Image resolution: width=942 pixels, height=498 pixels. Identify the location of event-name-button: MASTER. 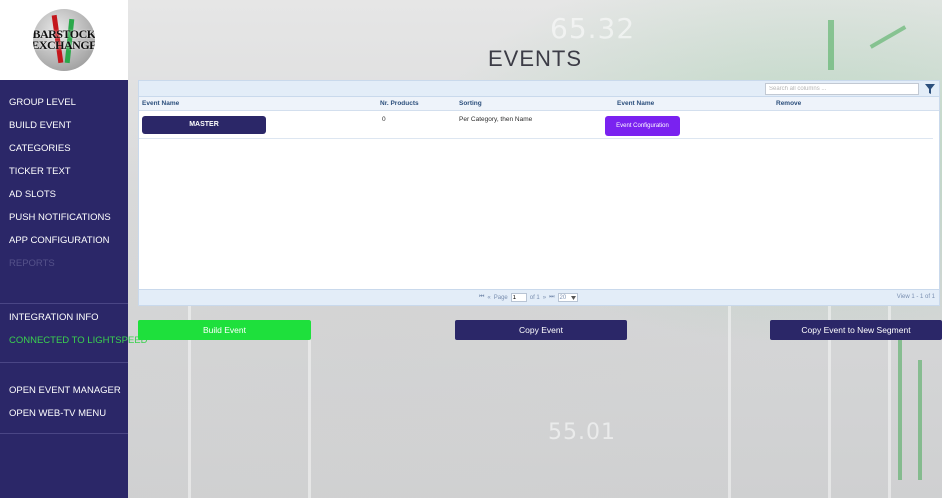
(204, 125).